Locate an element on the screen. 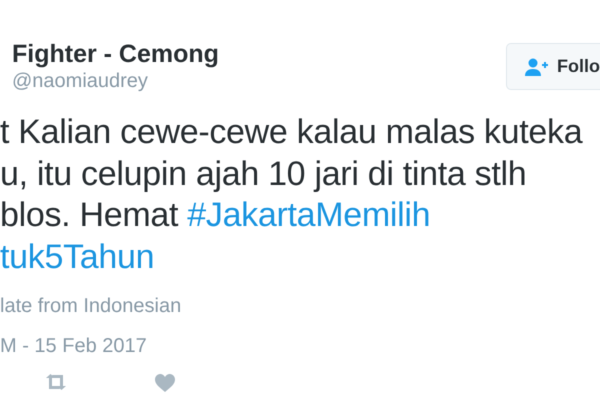  user-name: Fighter - Cemong is located at coordinates (115, 54).